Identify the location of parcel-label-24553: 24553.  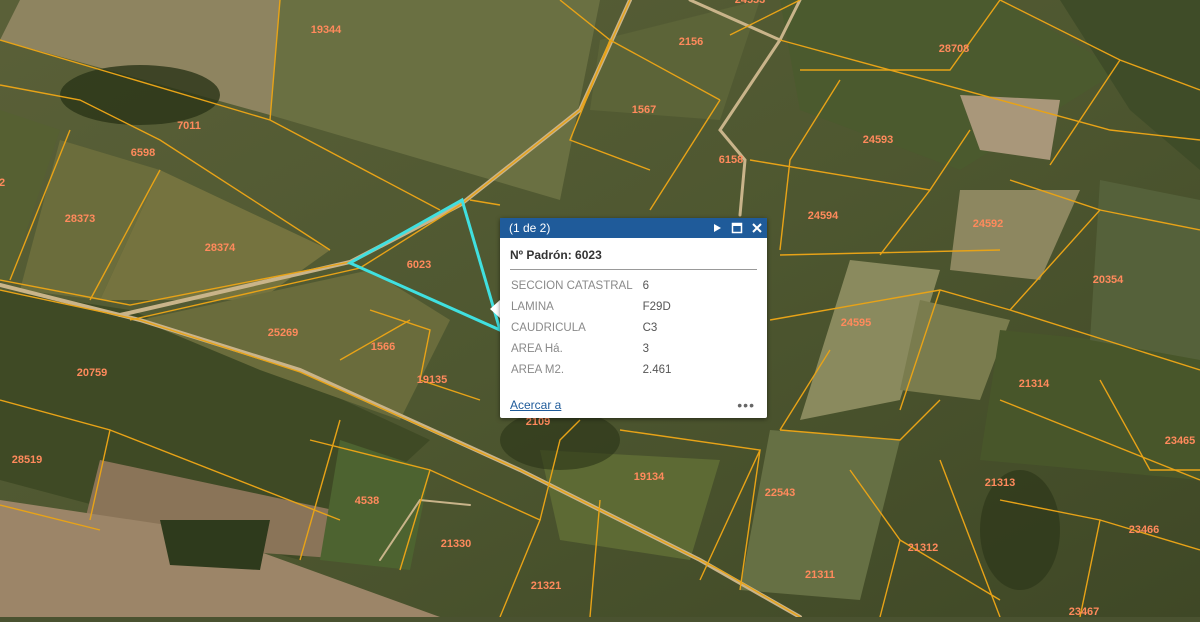
(750, 3).